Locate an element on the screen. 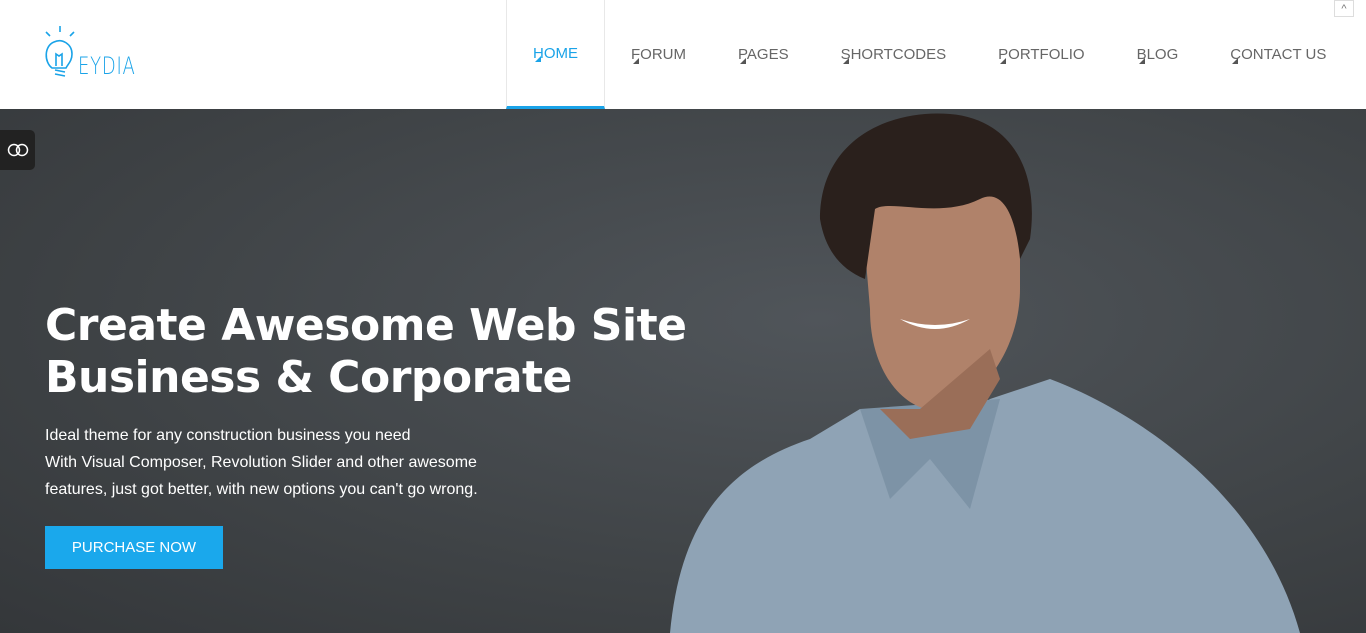 This screenshot has height=633, width=1366. nav-shortcodes: SHORTCODES is located at coordinates (894, 54).